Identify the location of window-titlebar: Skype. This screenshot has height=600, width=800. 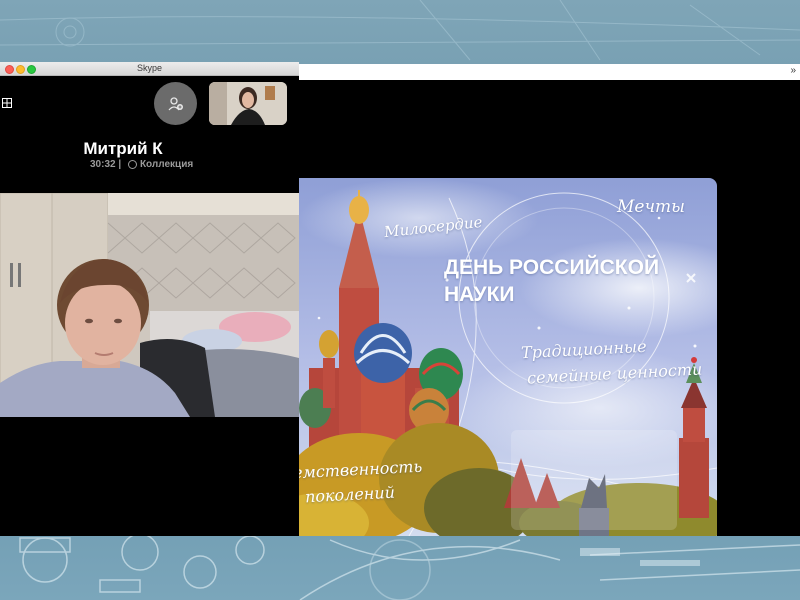
(149, 69).